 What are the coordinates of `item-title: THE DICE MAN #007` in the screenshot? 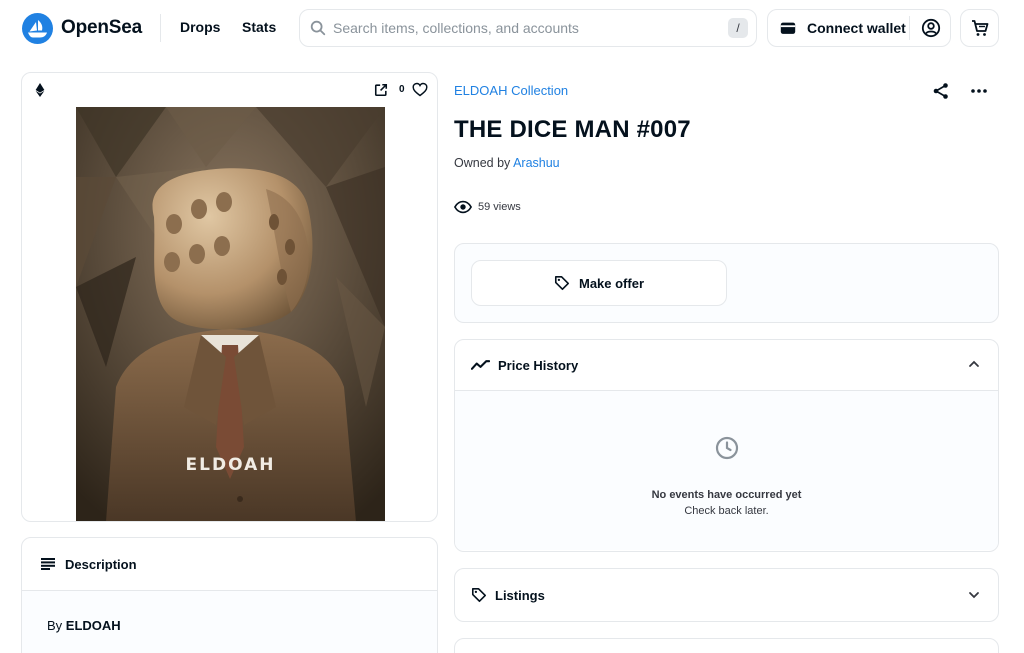 It's located at (572, 129).